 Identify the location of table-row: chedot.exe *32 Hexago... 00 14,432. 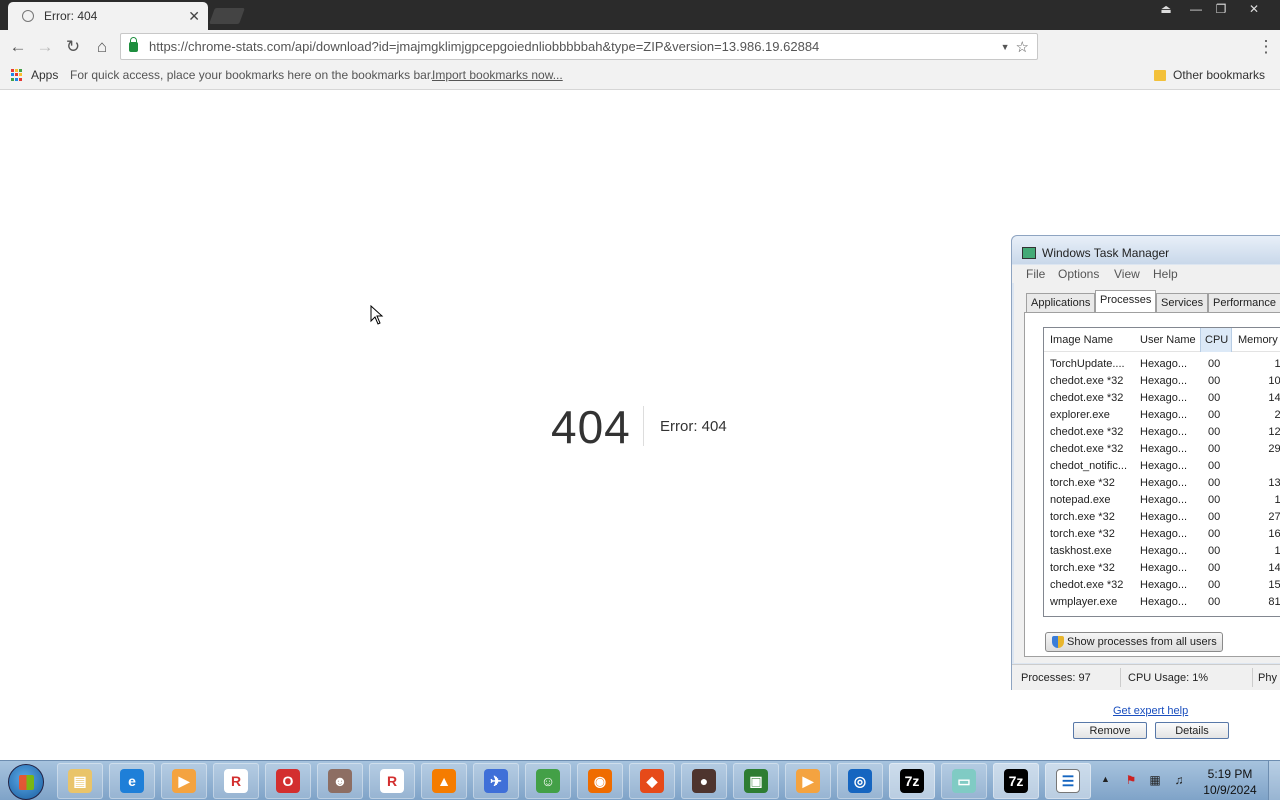
(1162, 398).